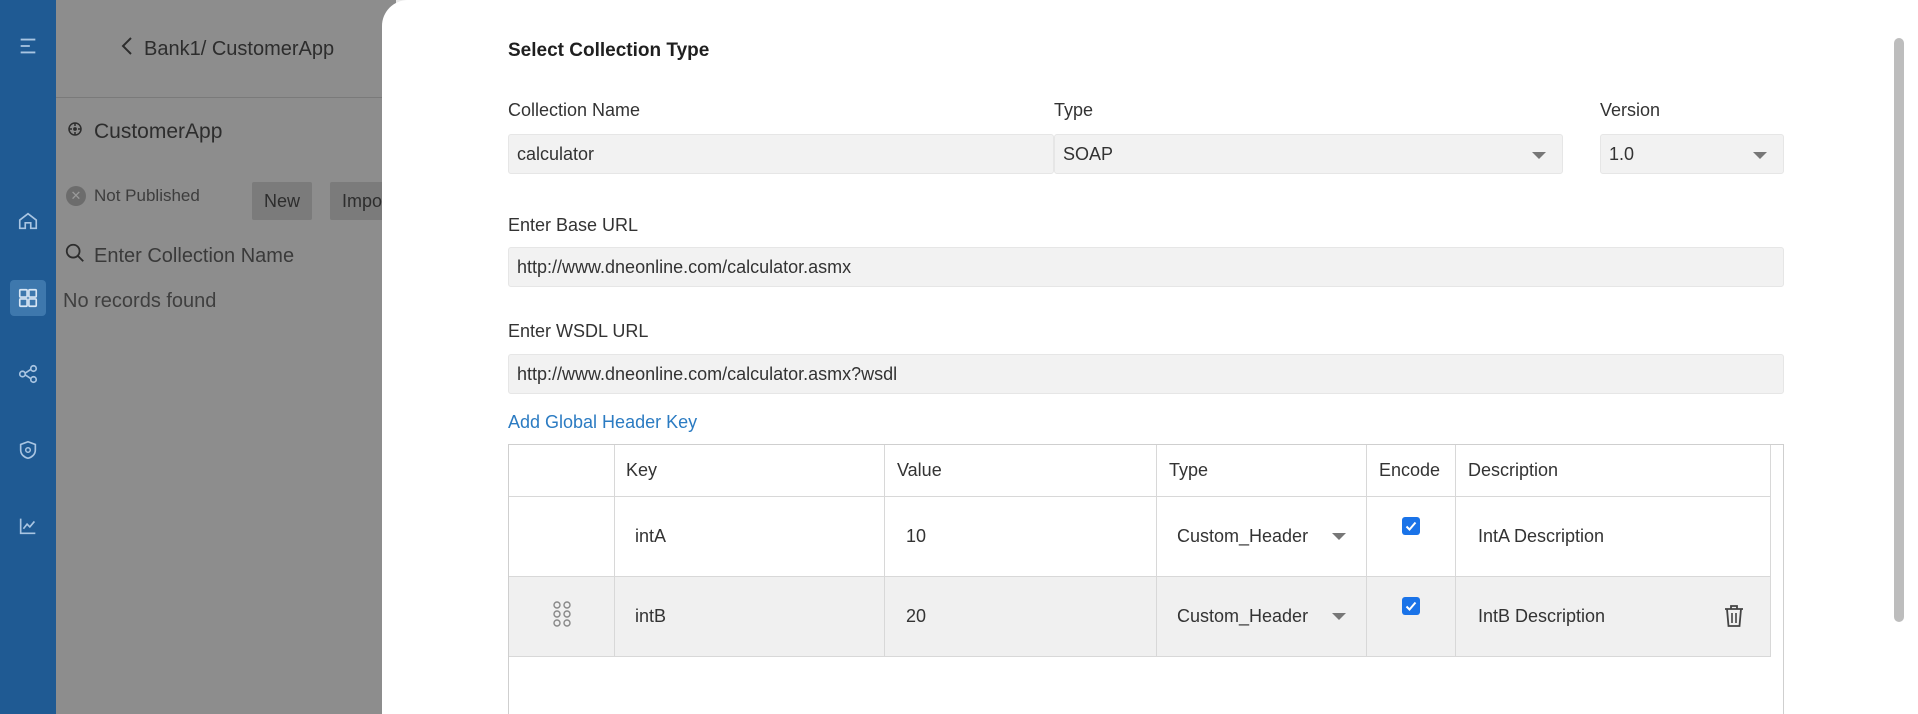  What do you see at coordinates (750, 470) in the screenshot?
I see `table-header-key: Key` at bounding box center [750, 470].